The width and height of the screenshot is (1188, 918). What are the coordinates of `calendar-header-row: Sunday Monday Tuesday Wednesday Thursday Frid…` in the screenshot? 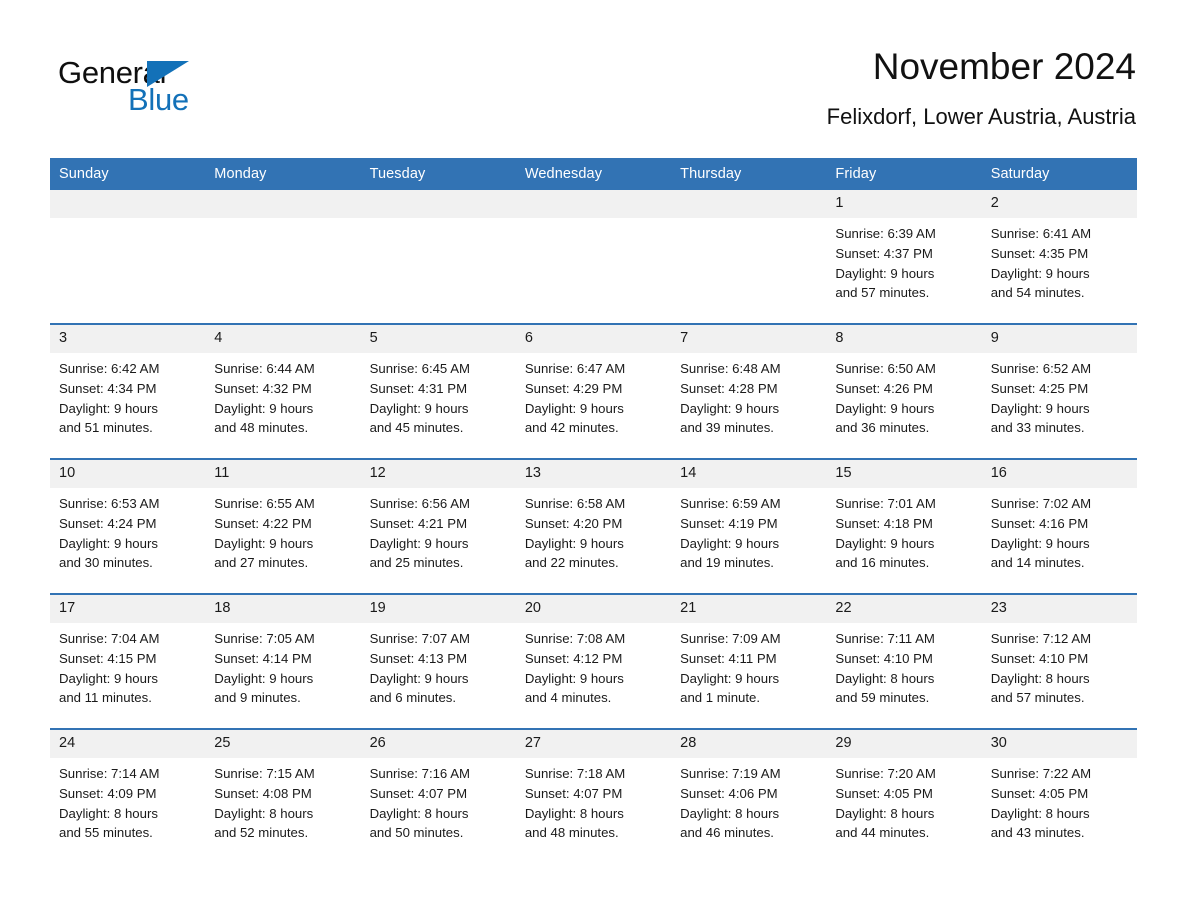 It's located at (593, 174).